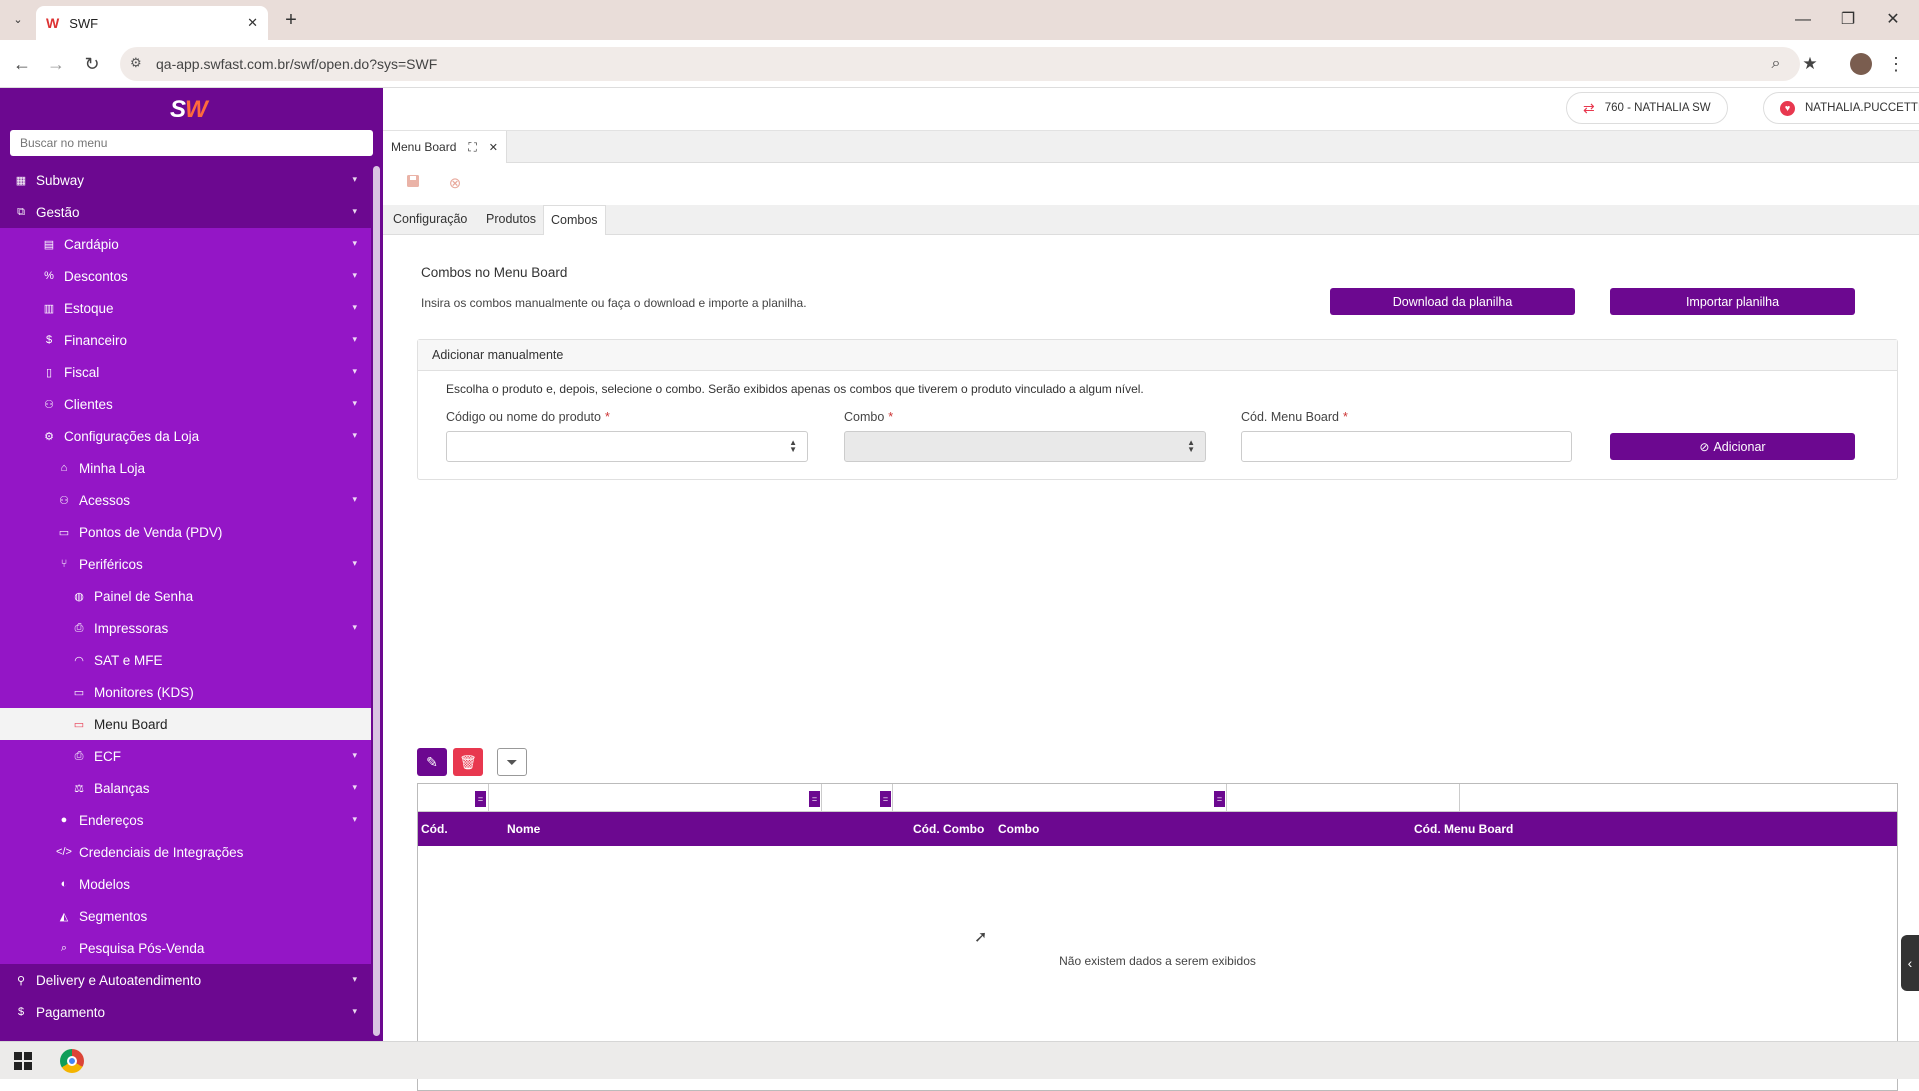  What do you see at coordinates (185, 436) in the screenshot?
I see `sidebar-item-configuracoes-da-loja: ⚙ Configurações da Loja ▾` at bounding box center [185, 436].